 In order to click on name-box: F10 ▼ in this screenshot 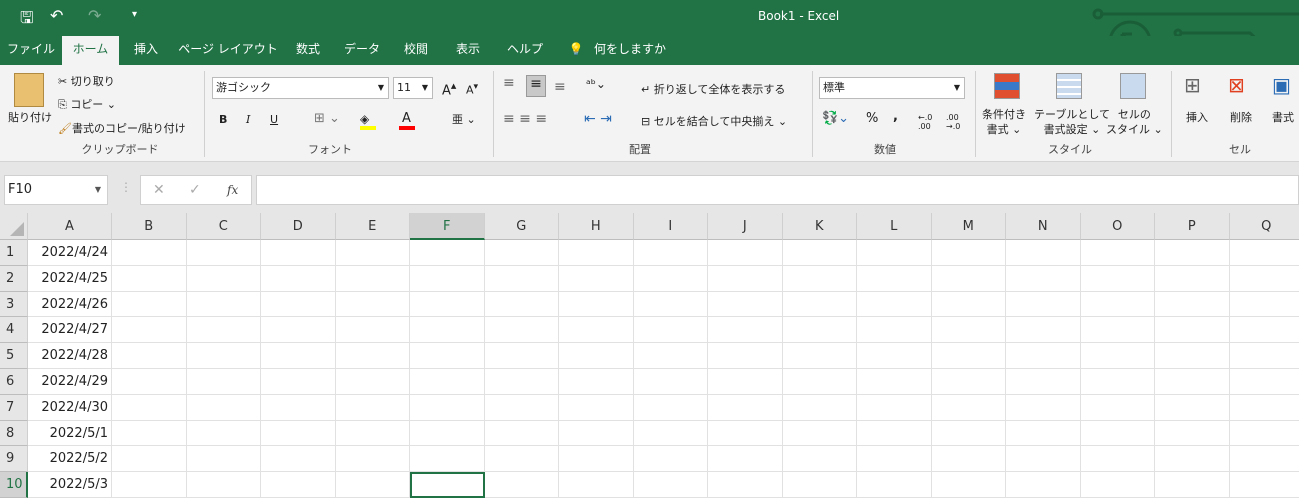, I will do `click(56, 190)`.